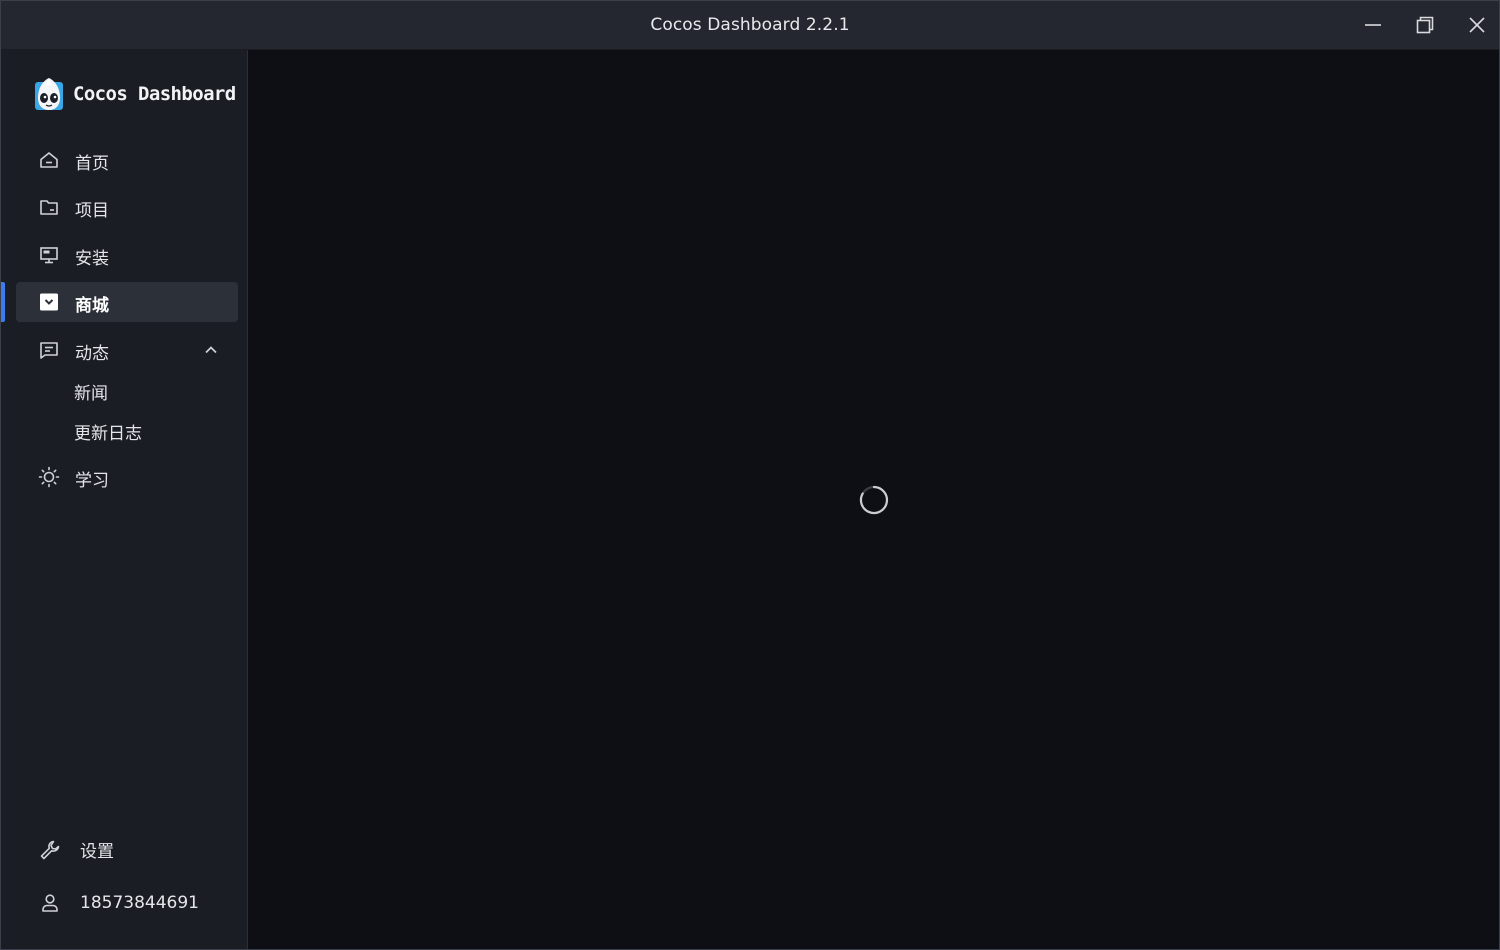  What do you see at coordinates (49, 255) in the screenshot?
I see `monitor-icon` at bounding box center [49, 255].